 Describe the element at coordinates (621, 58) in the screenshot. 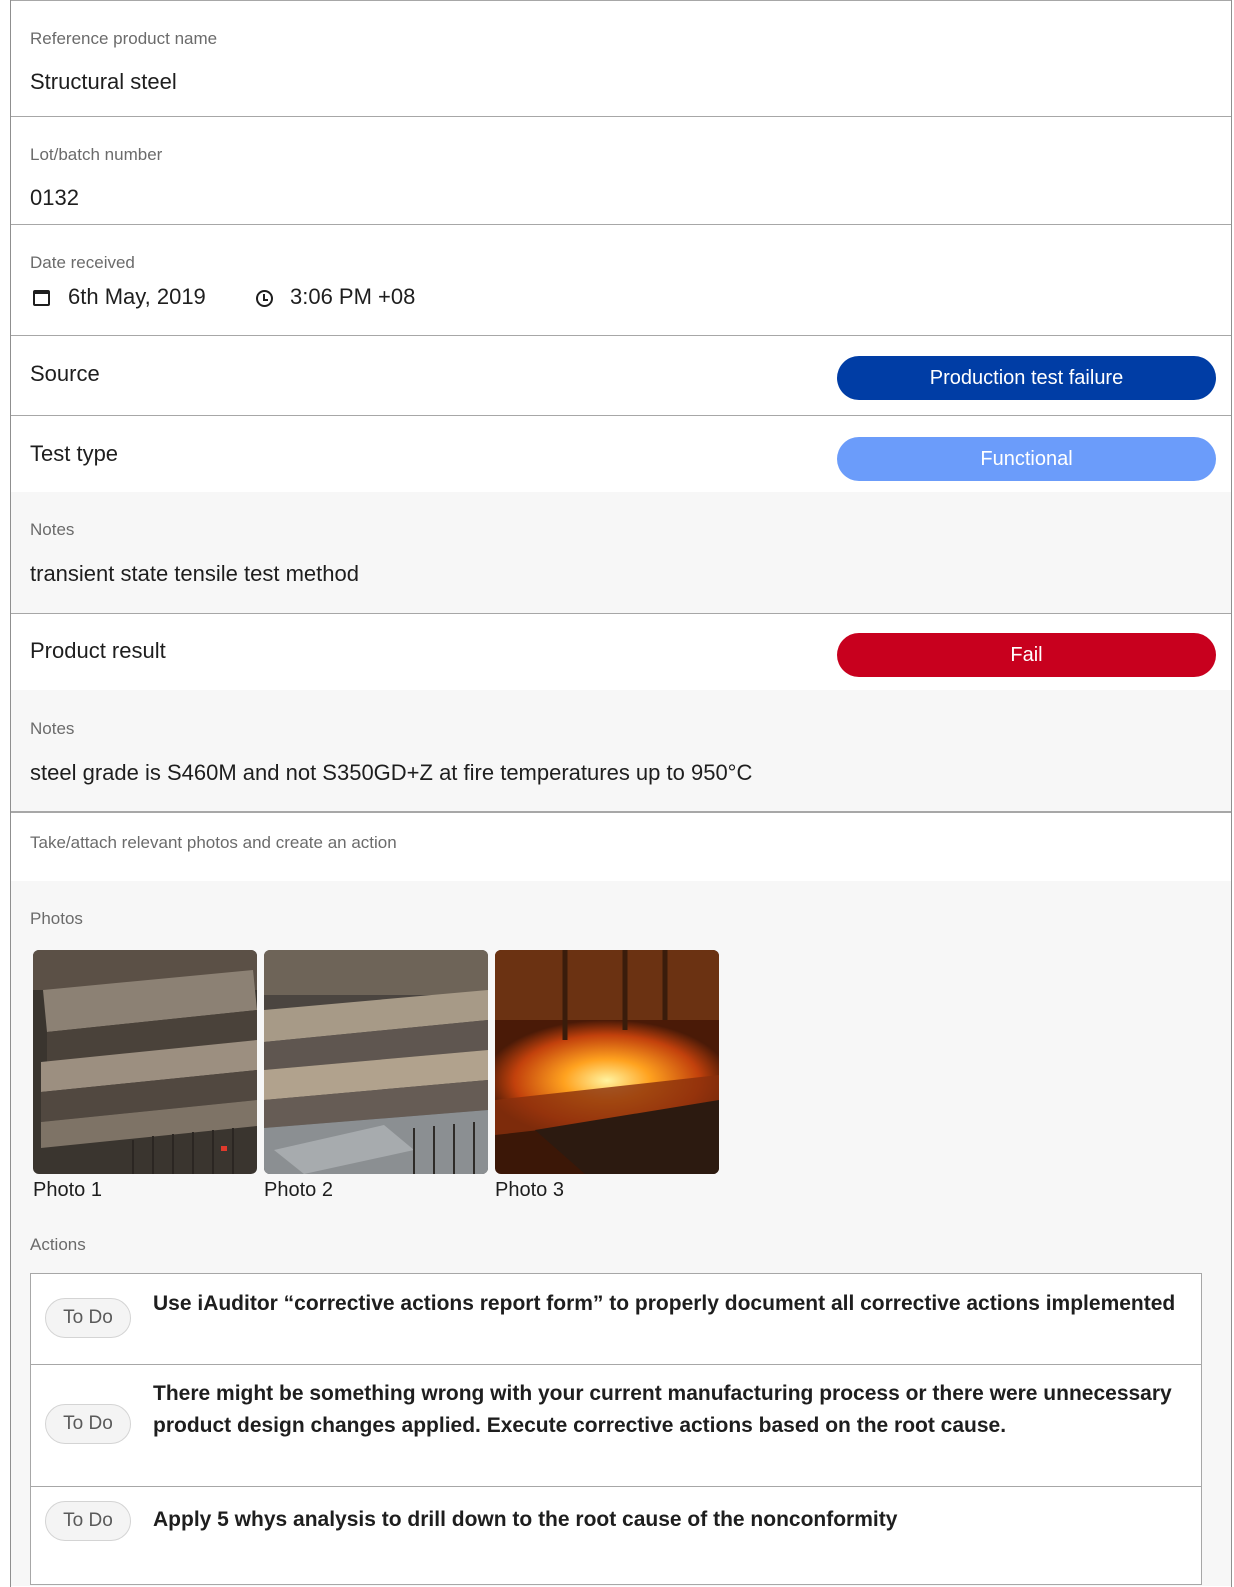

I see `product-name-field: Reference product name Structural steel` at that location.